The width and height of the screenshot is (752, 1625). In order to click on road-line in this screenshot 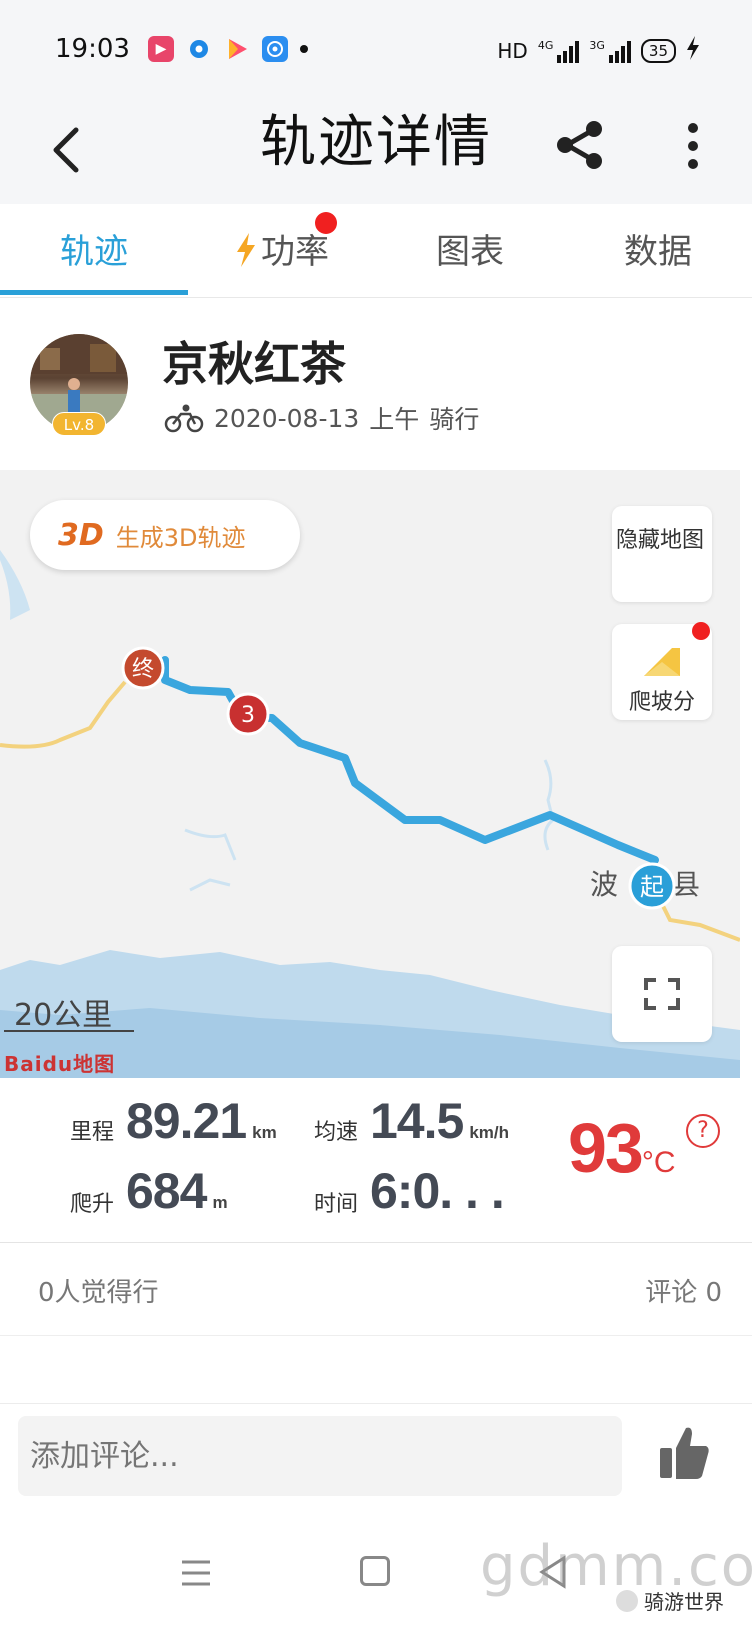, I will do `click(63, 714)`.